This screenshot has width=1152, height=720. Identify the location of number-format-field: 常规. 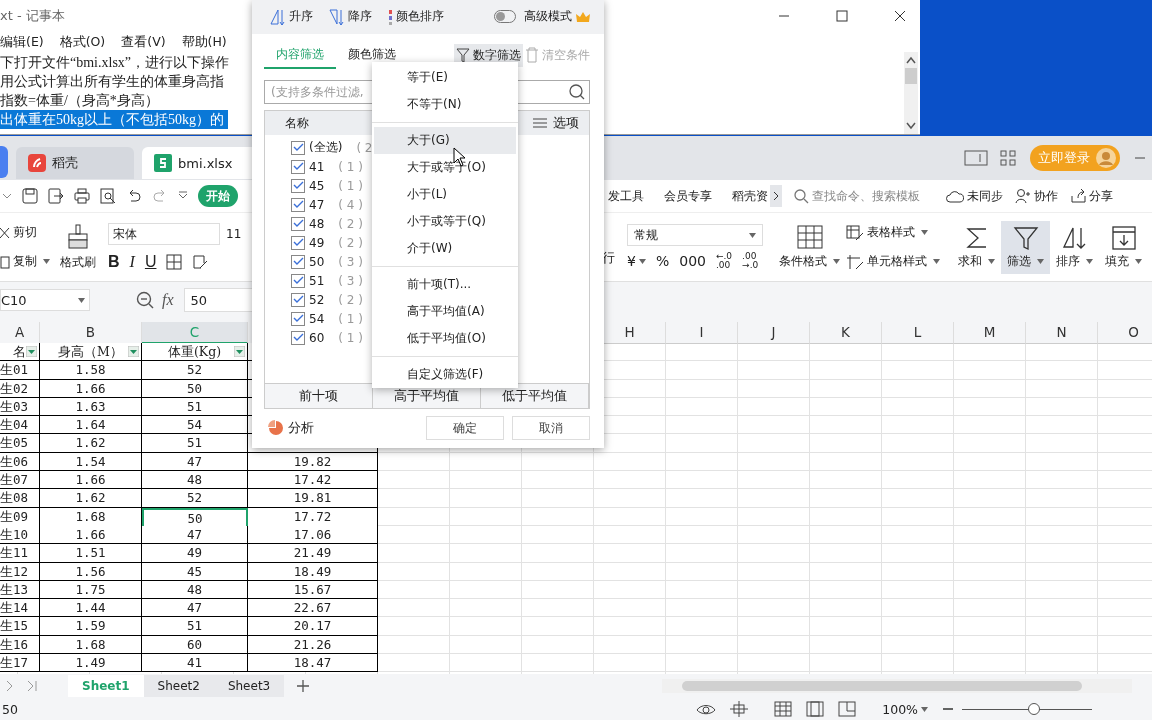
(695, 235).